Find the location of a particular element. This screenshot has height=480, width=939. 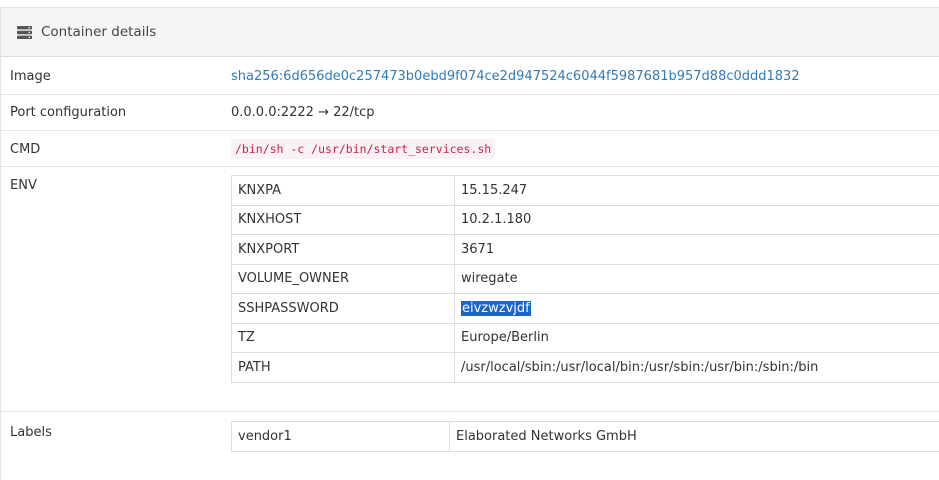

label-value: Elaborated Networks GmbH is located at coordinates (694, 437).